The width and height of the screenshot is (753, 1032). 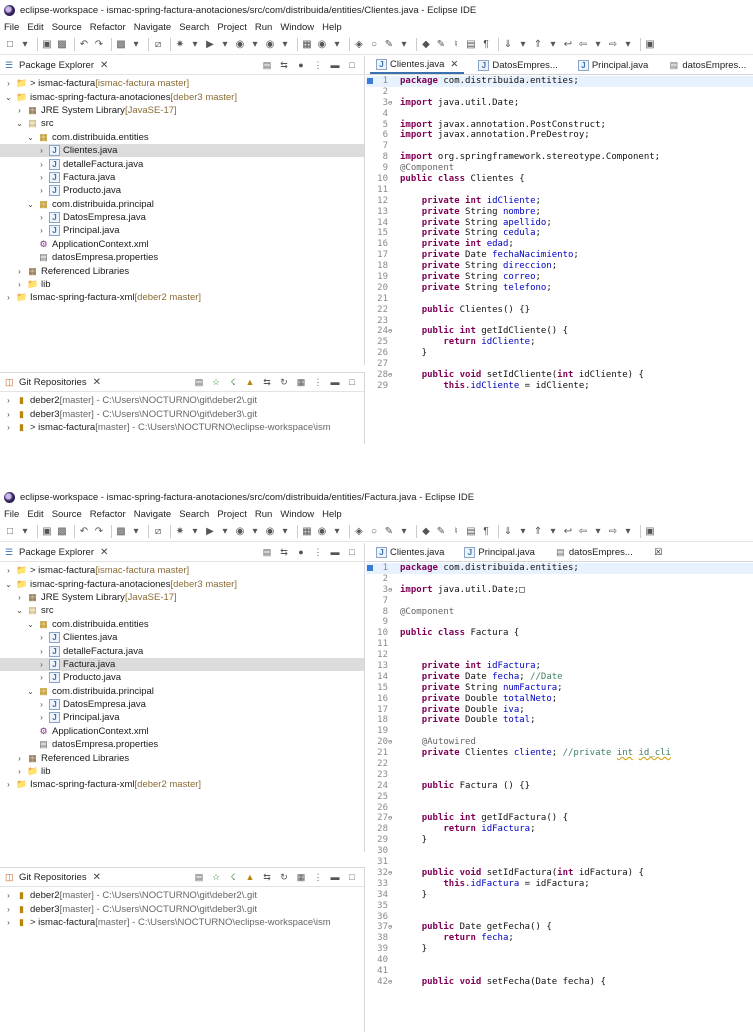 I want to click on tree-item: ⌄ ▦ com.distribuida.principal, so click(x=182, y=204).